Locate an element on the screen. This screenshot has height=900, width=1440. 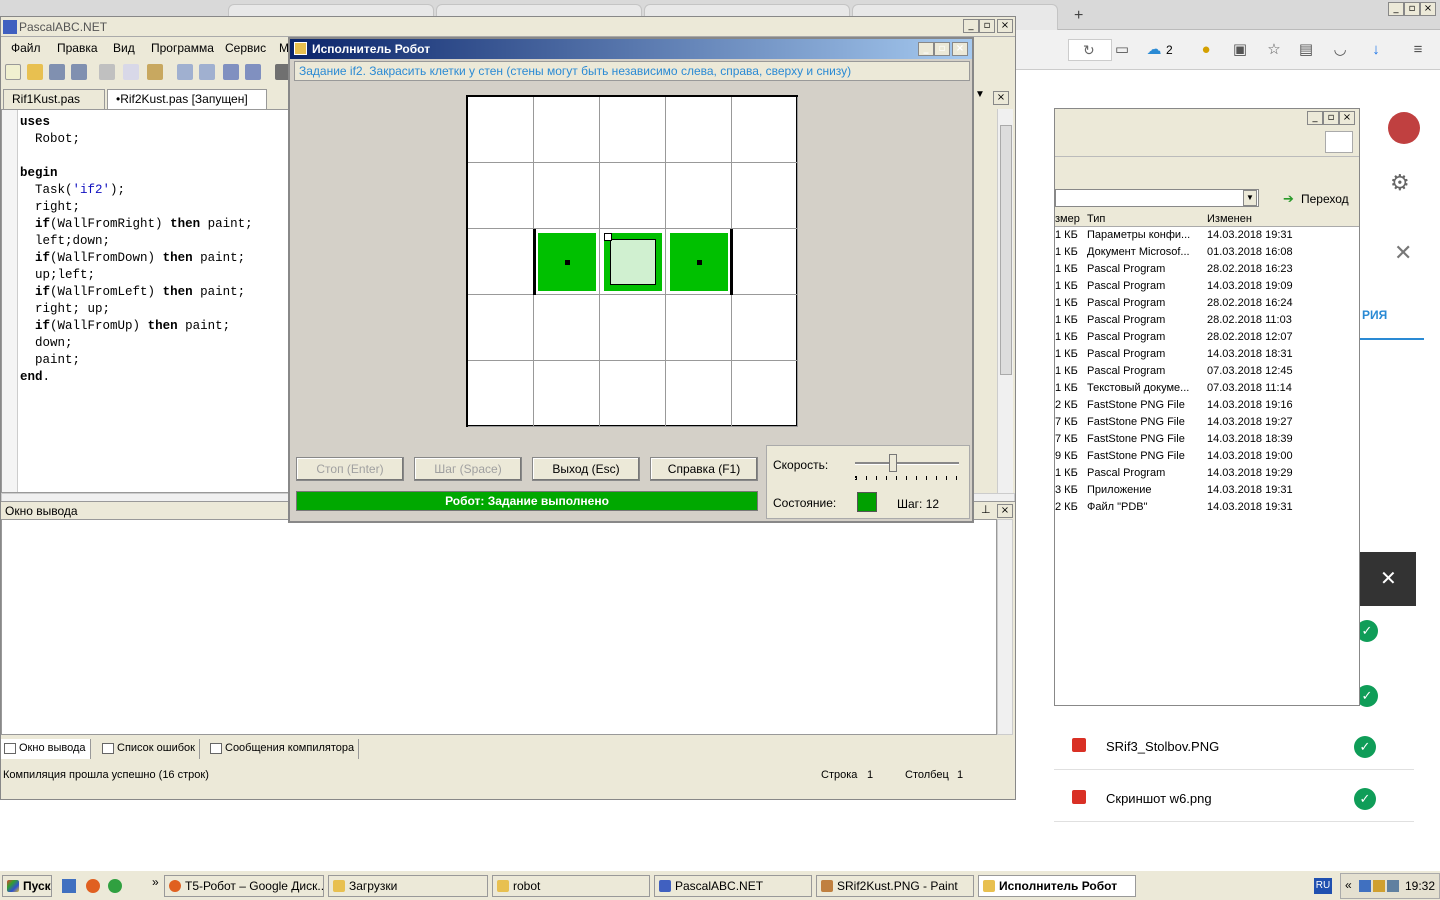
new-tab-icon: + is located at coordinates (1078, 16).